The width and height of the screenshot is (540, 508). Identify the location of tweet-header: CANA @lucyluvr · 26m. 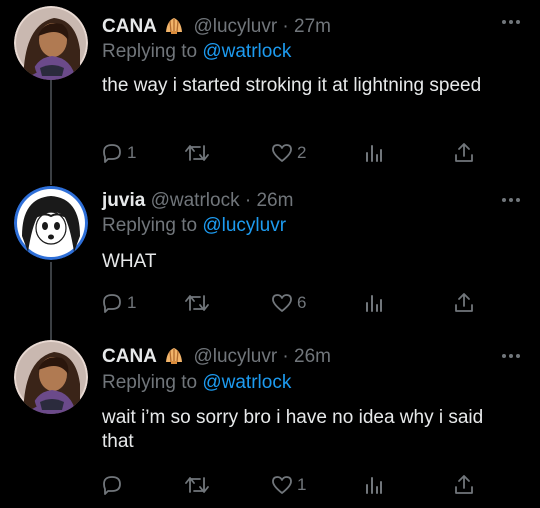
(216, 358).